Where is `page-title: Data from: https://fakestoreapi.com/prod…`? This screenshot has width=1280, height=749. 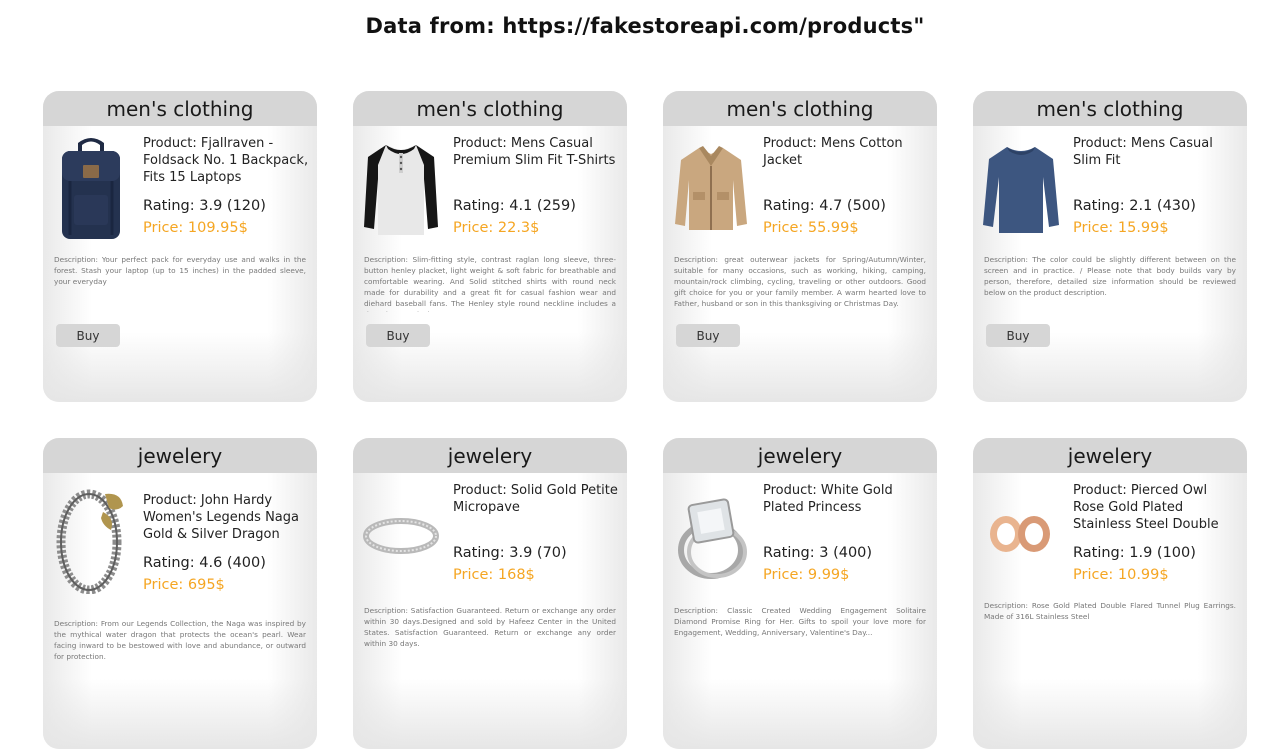
page-title: Data from: https://fakestoreapi.com/prod… is located at coordinates (645, 26).